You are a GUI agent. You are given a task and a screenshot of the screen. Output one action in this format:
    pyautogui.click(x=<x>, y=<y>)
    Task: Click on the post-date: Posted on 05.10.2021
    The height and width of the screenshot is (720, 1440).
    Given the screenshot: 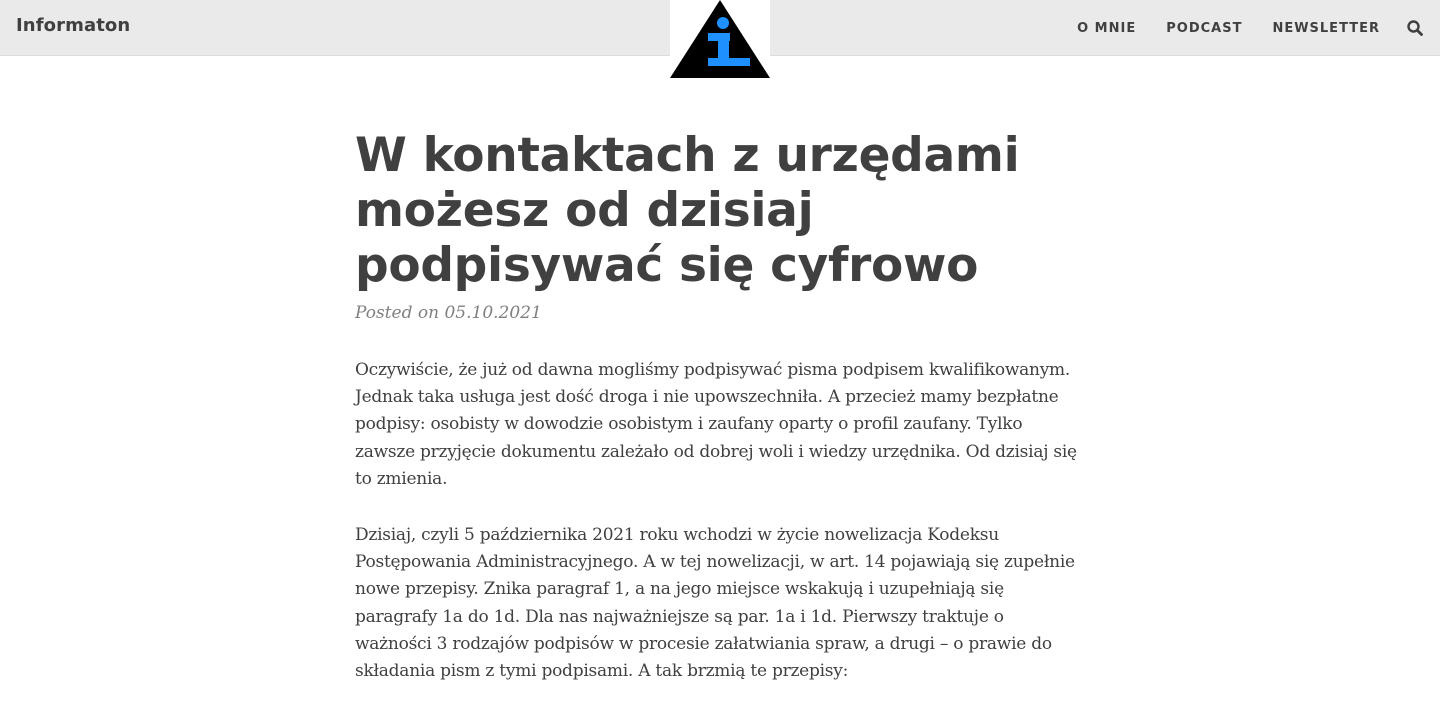 What is the action you would take?
    pyautogui.click(x=448, y=313)
    